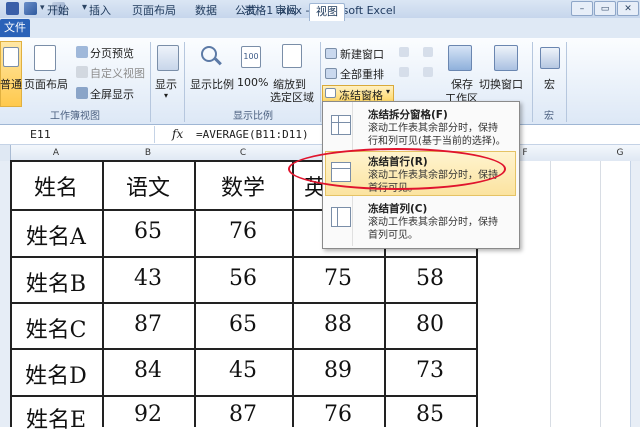 The image size is (640, 434). I want to click on show-dropdown-icon: ▾, so click(166, 95).